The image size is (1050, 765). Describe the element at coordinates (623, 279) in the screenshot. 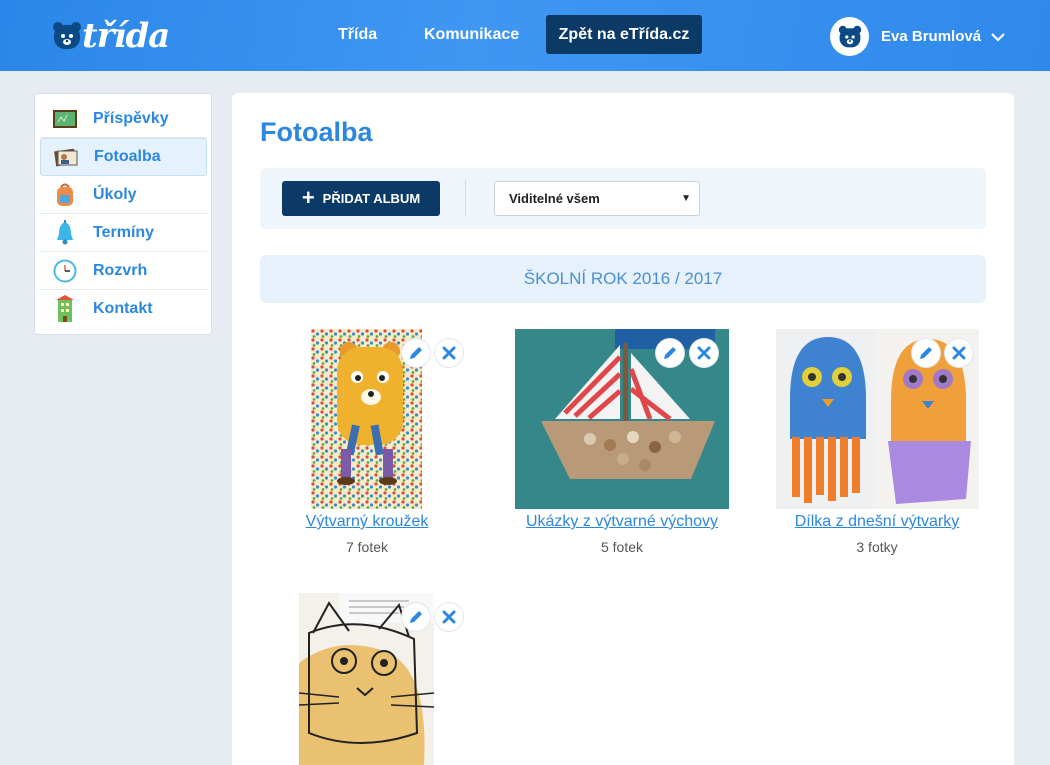

I see `school-year-header: ŠKOLNÍ ROK 2016 / 2017` at that location.